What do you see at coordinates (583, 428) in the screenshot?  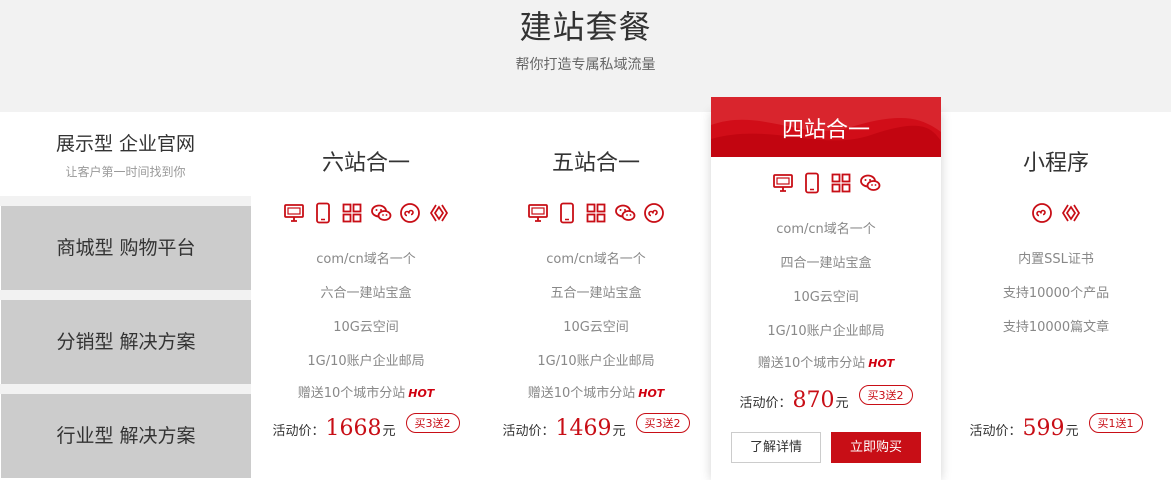 I see `price-value: 1469` at bounding box center [583, 428].